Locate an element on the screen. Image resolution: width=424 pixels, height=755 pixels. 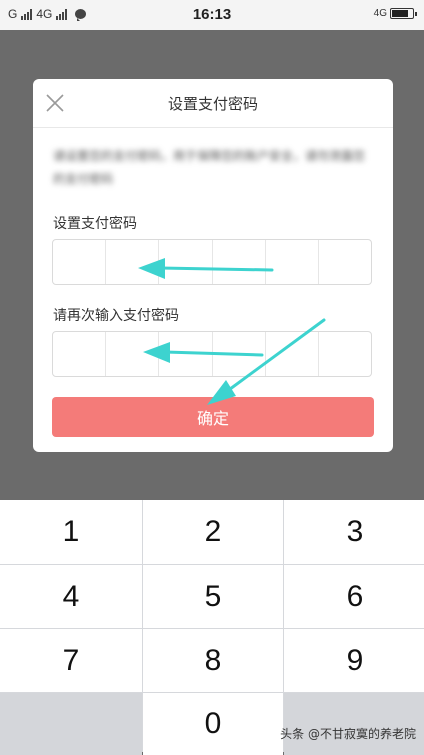
clock: 16:13 is located at coordinates (212, 14).